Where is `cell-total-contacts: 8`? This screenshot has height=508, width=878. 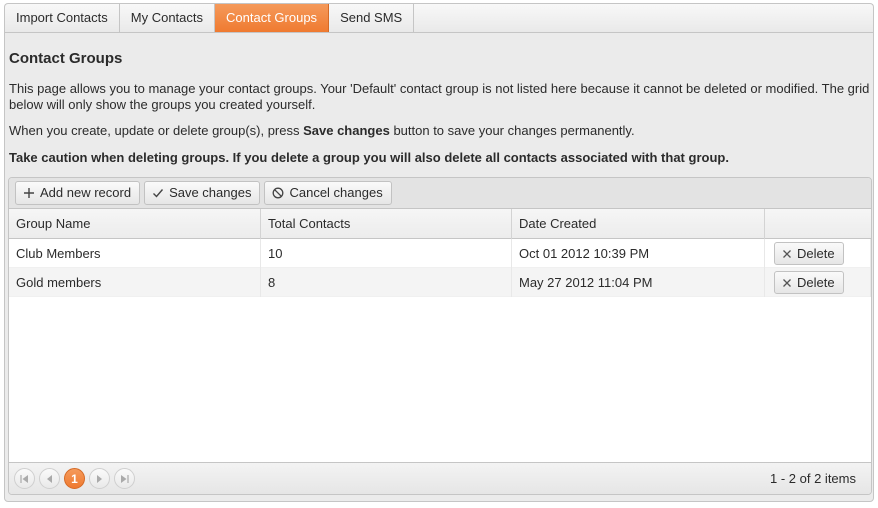 cell-total-contacts: 8 is located at coordinates (386, 282).